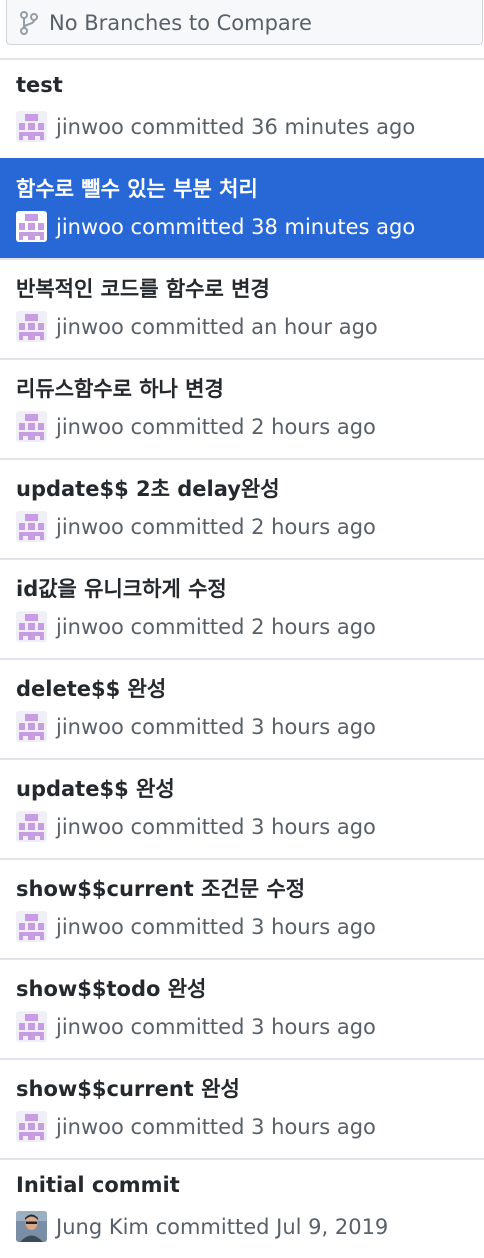 The height and width of the screenshot is (1258, 484). Describe the element at coordinates (242, 408) in the screenshot. I see `commit-row: 리듀스함수로 하나 변경 jinwoo committed 2 hours ago` at that location.